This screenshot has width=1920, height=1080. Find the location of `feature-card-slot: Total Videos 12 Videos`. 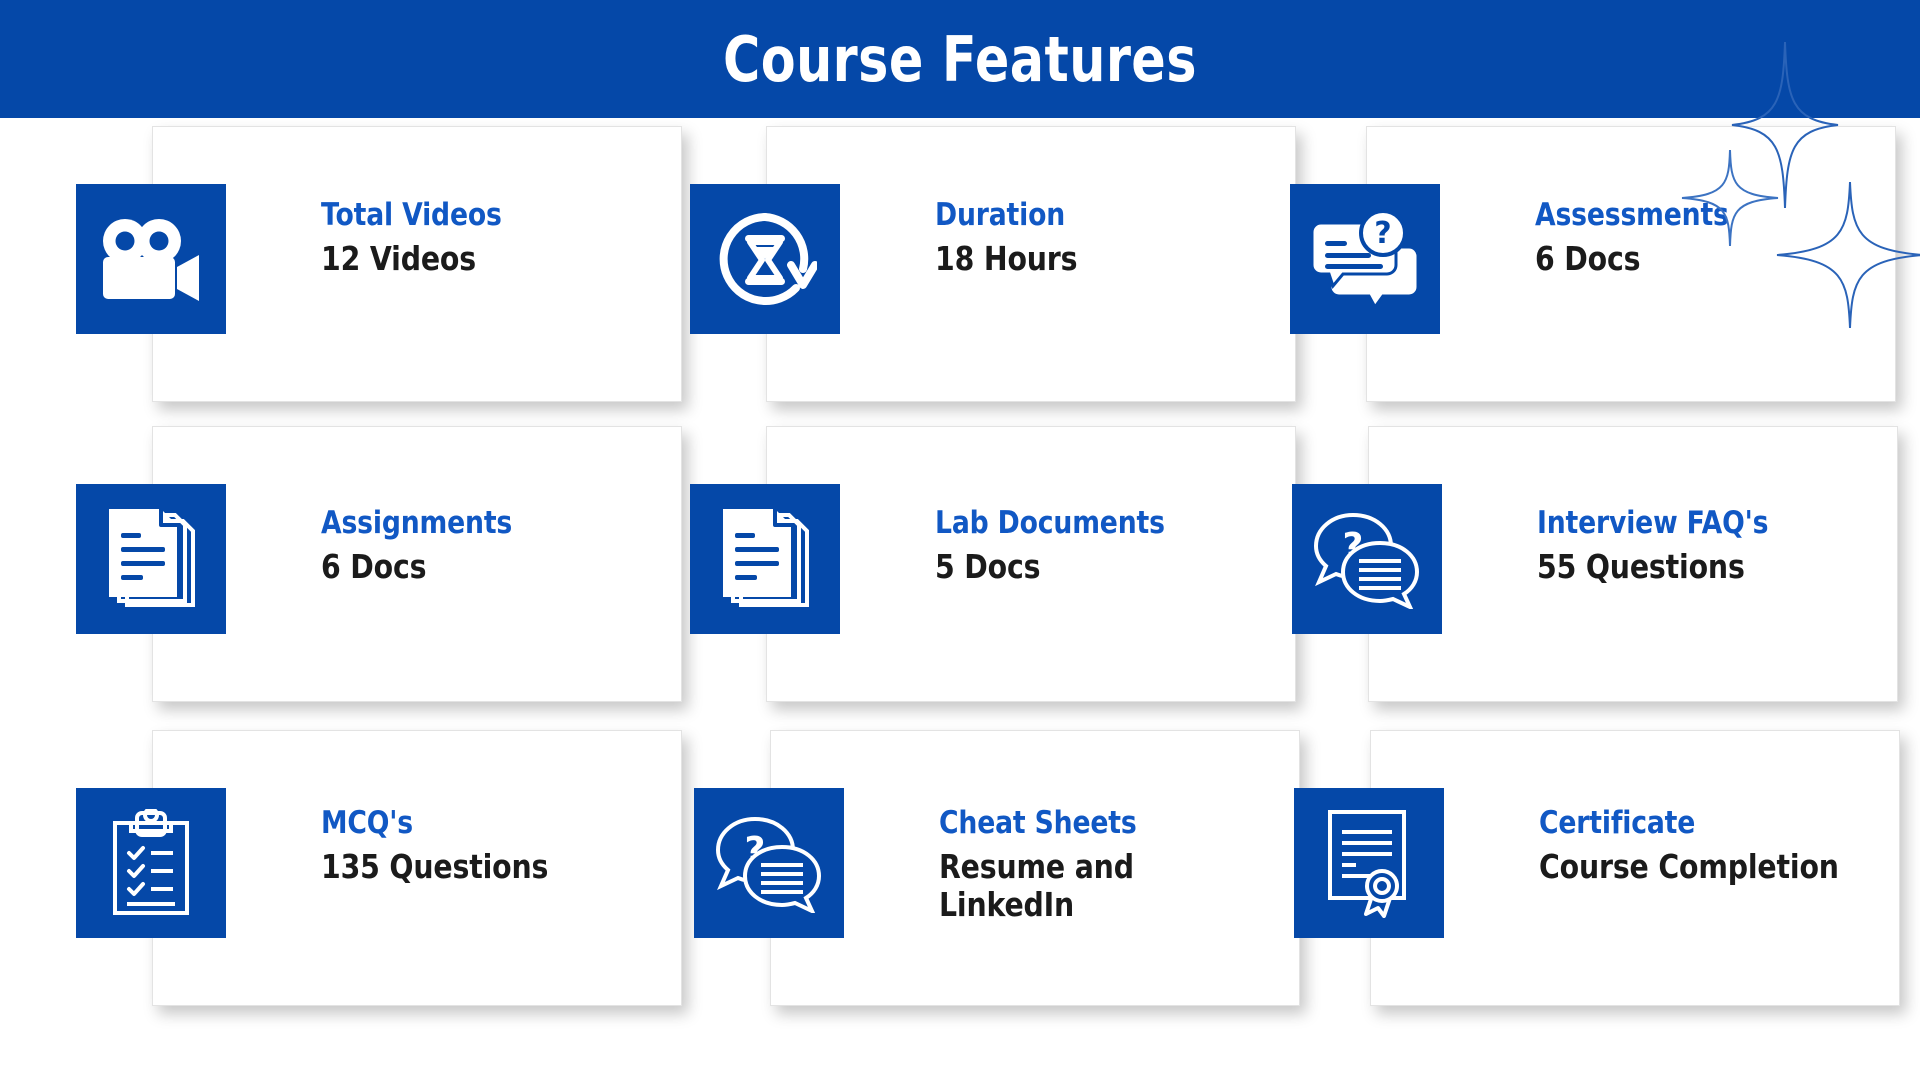

feature-card-slot: Total Videos 12 Videos is located at coordinates (379, 264).